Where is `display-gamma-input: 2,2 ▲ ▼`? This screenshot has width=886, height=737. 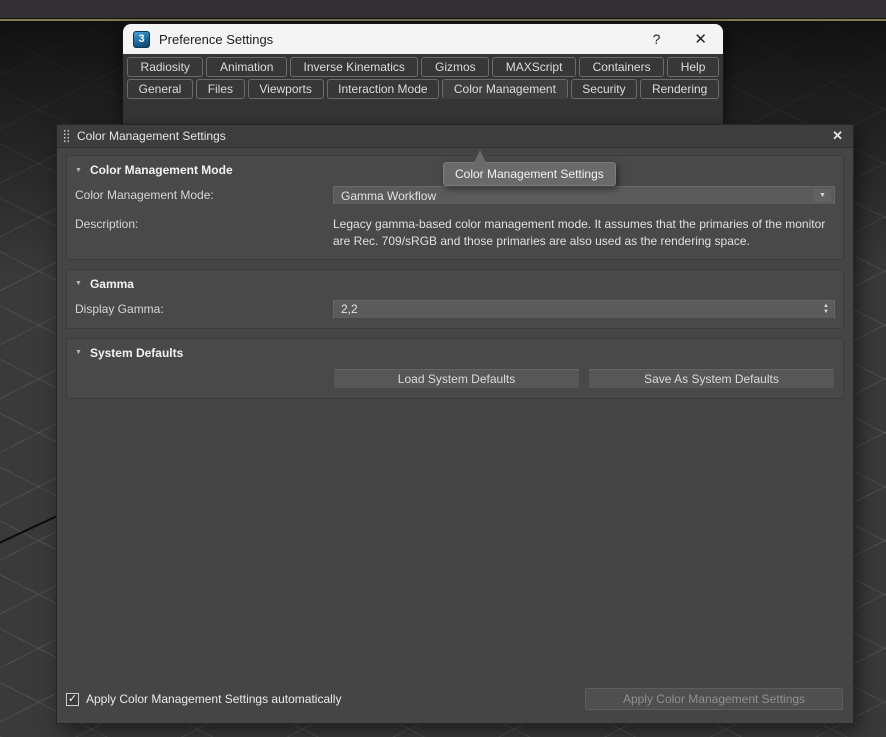
display-gamma-input: 2,2 ▲ ▼ is located at coordinates (584, 309).